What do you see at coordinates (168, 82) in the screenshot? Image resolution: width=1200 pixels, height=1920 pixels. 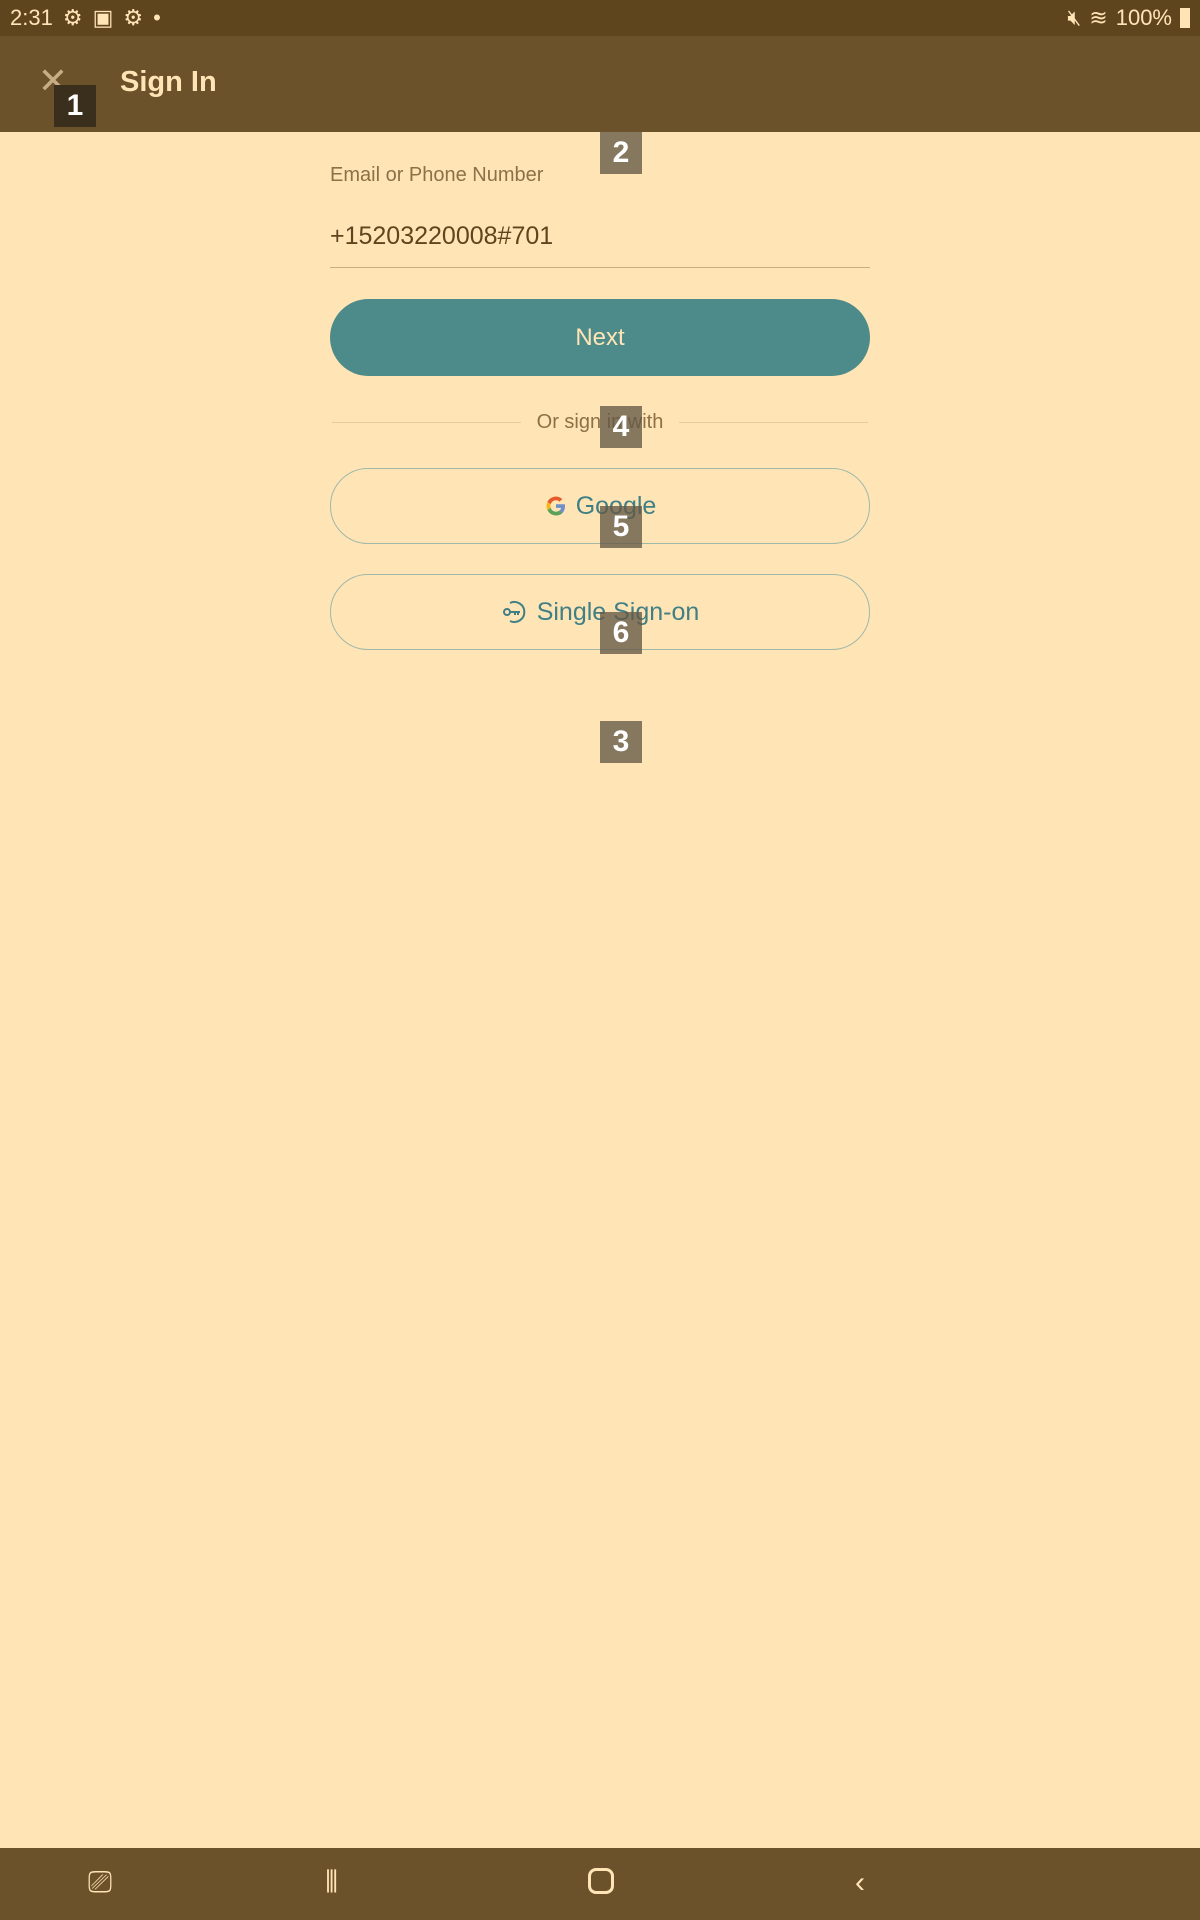 I see `page-title: Sign In` at bounding box center [168, 82].